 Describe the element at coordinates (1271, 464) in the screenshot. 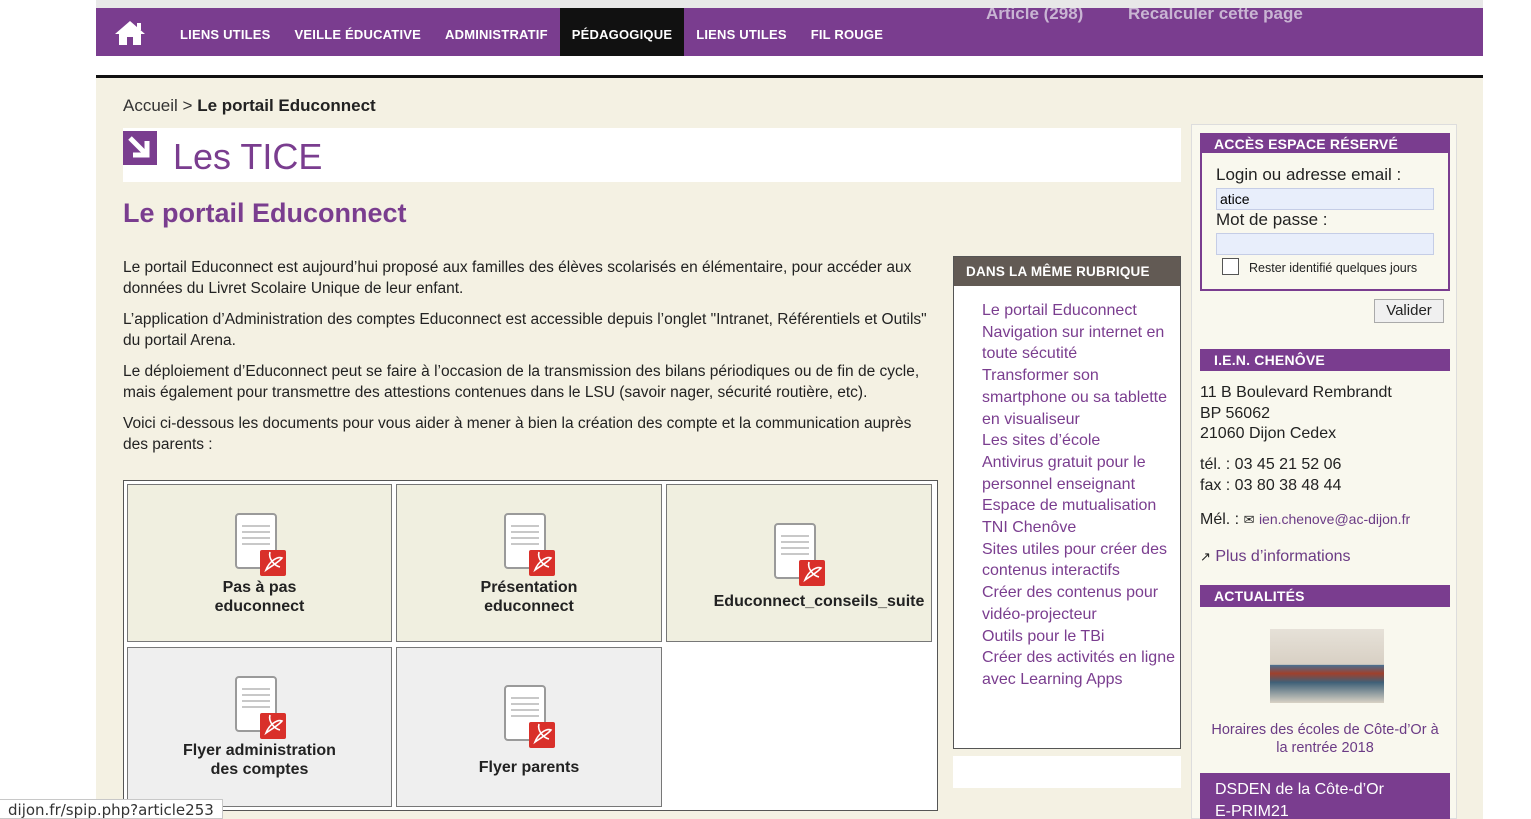

I see `phone-number: tél. : 03 45 21 52 06` at that location.